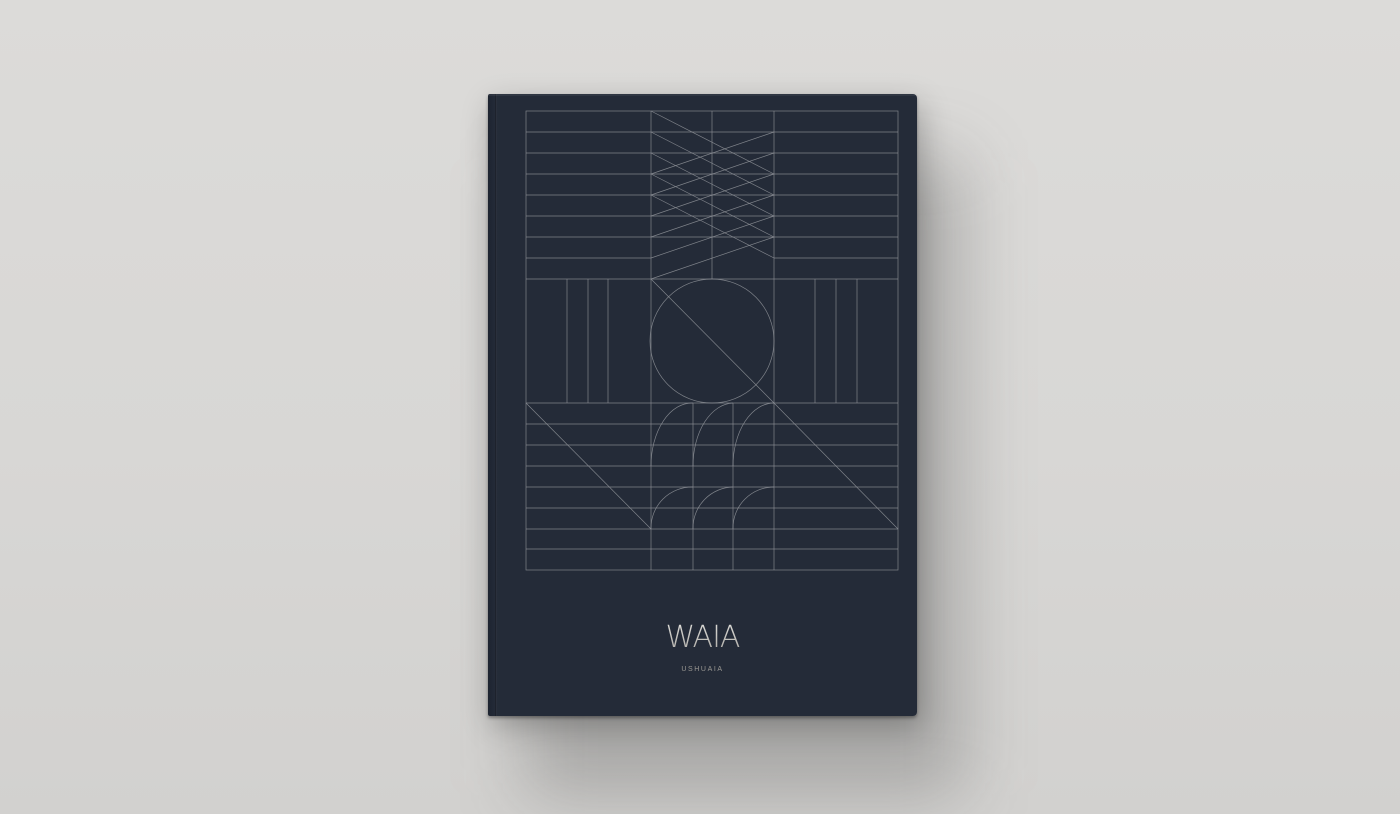  Describe the element at coordinates (702, 637) in the screenshot. I see `cover-title: WAIA` at that location.